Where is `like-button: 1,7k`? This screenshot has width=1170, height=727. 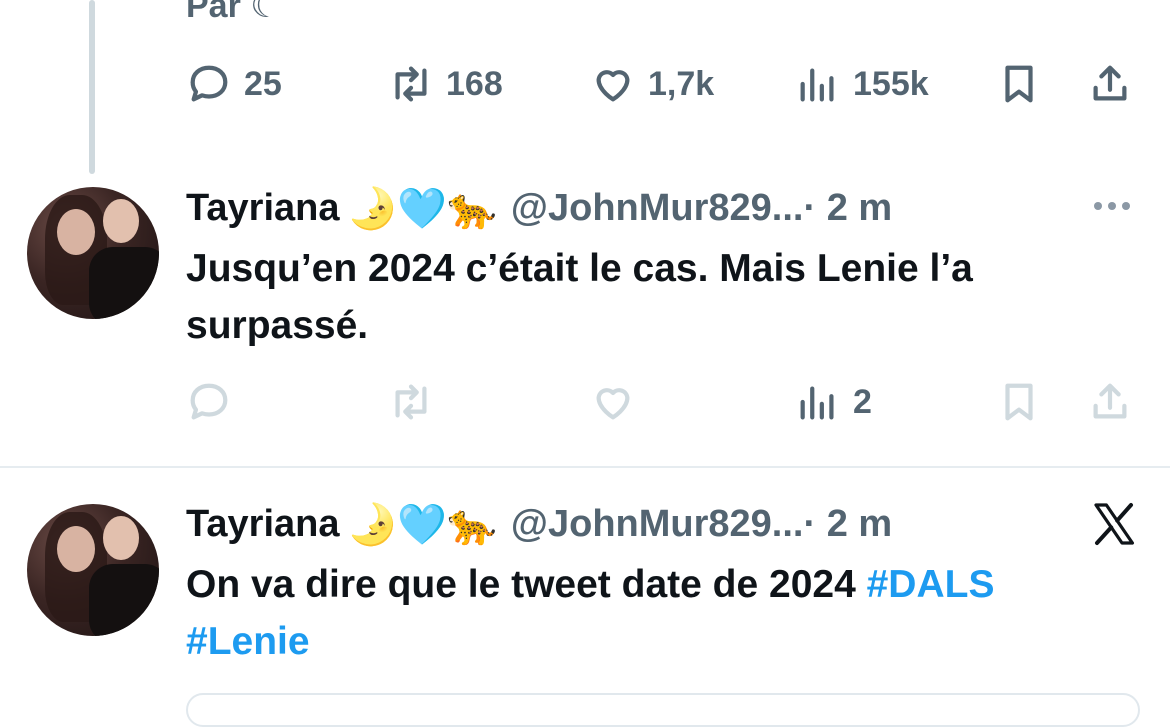 like-button: 1,7k is located at coordinates (652, 84).